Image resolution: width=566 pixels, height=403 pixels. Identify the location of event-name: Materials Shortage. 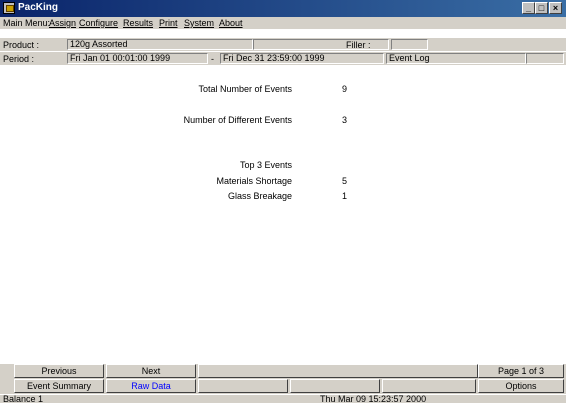
(254, 181).